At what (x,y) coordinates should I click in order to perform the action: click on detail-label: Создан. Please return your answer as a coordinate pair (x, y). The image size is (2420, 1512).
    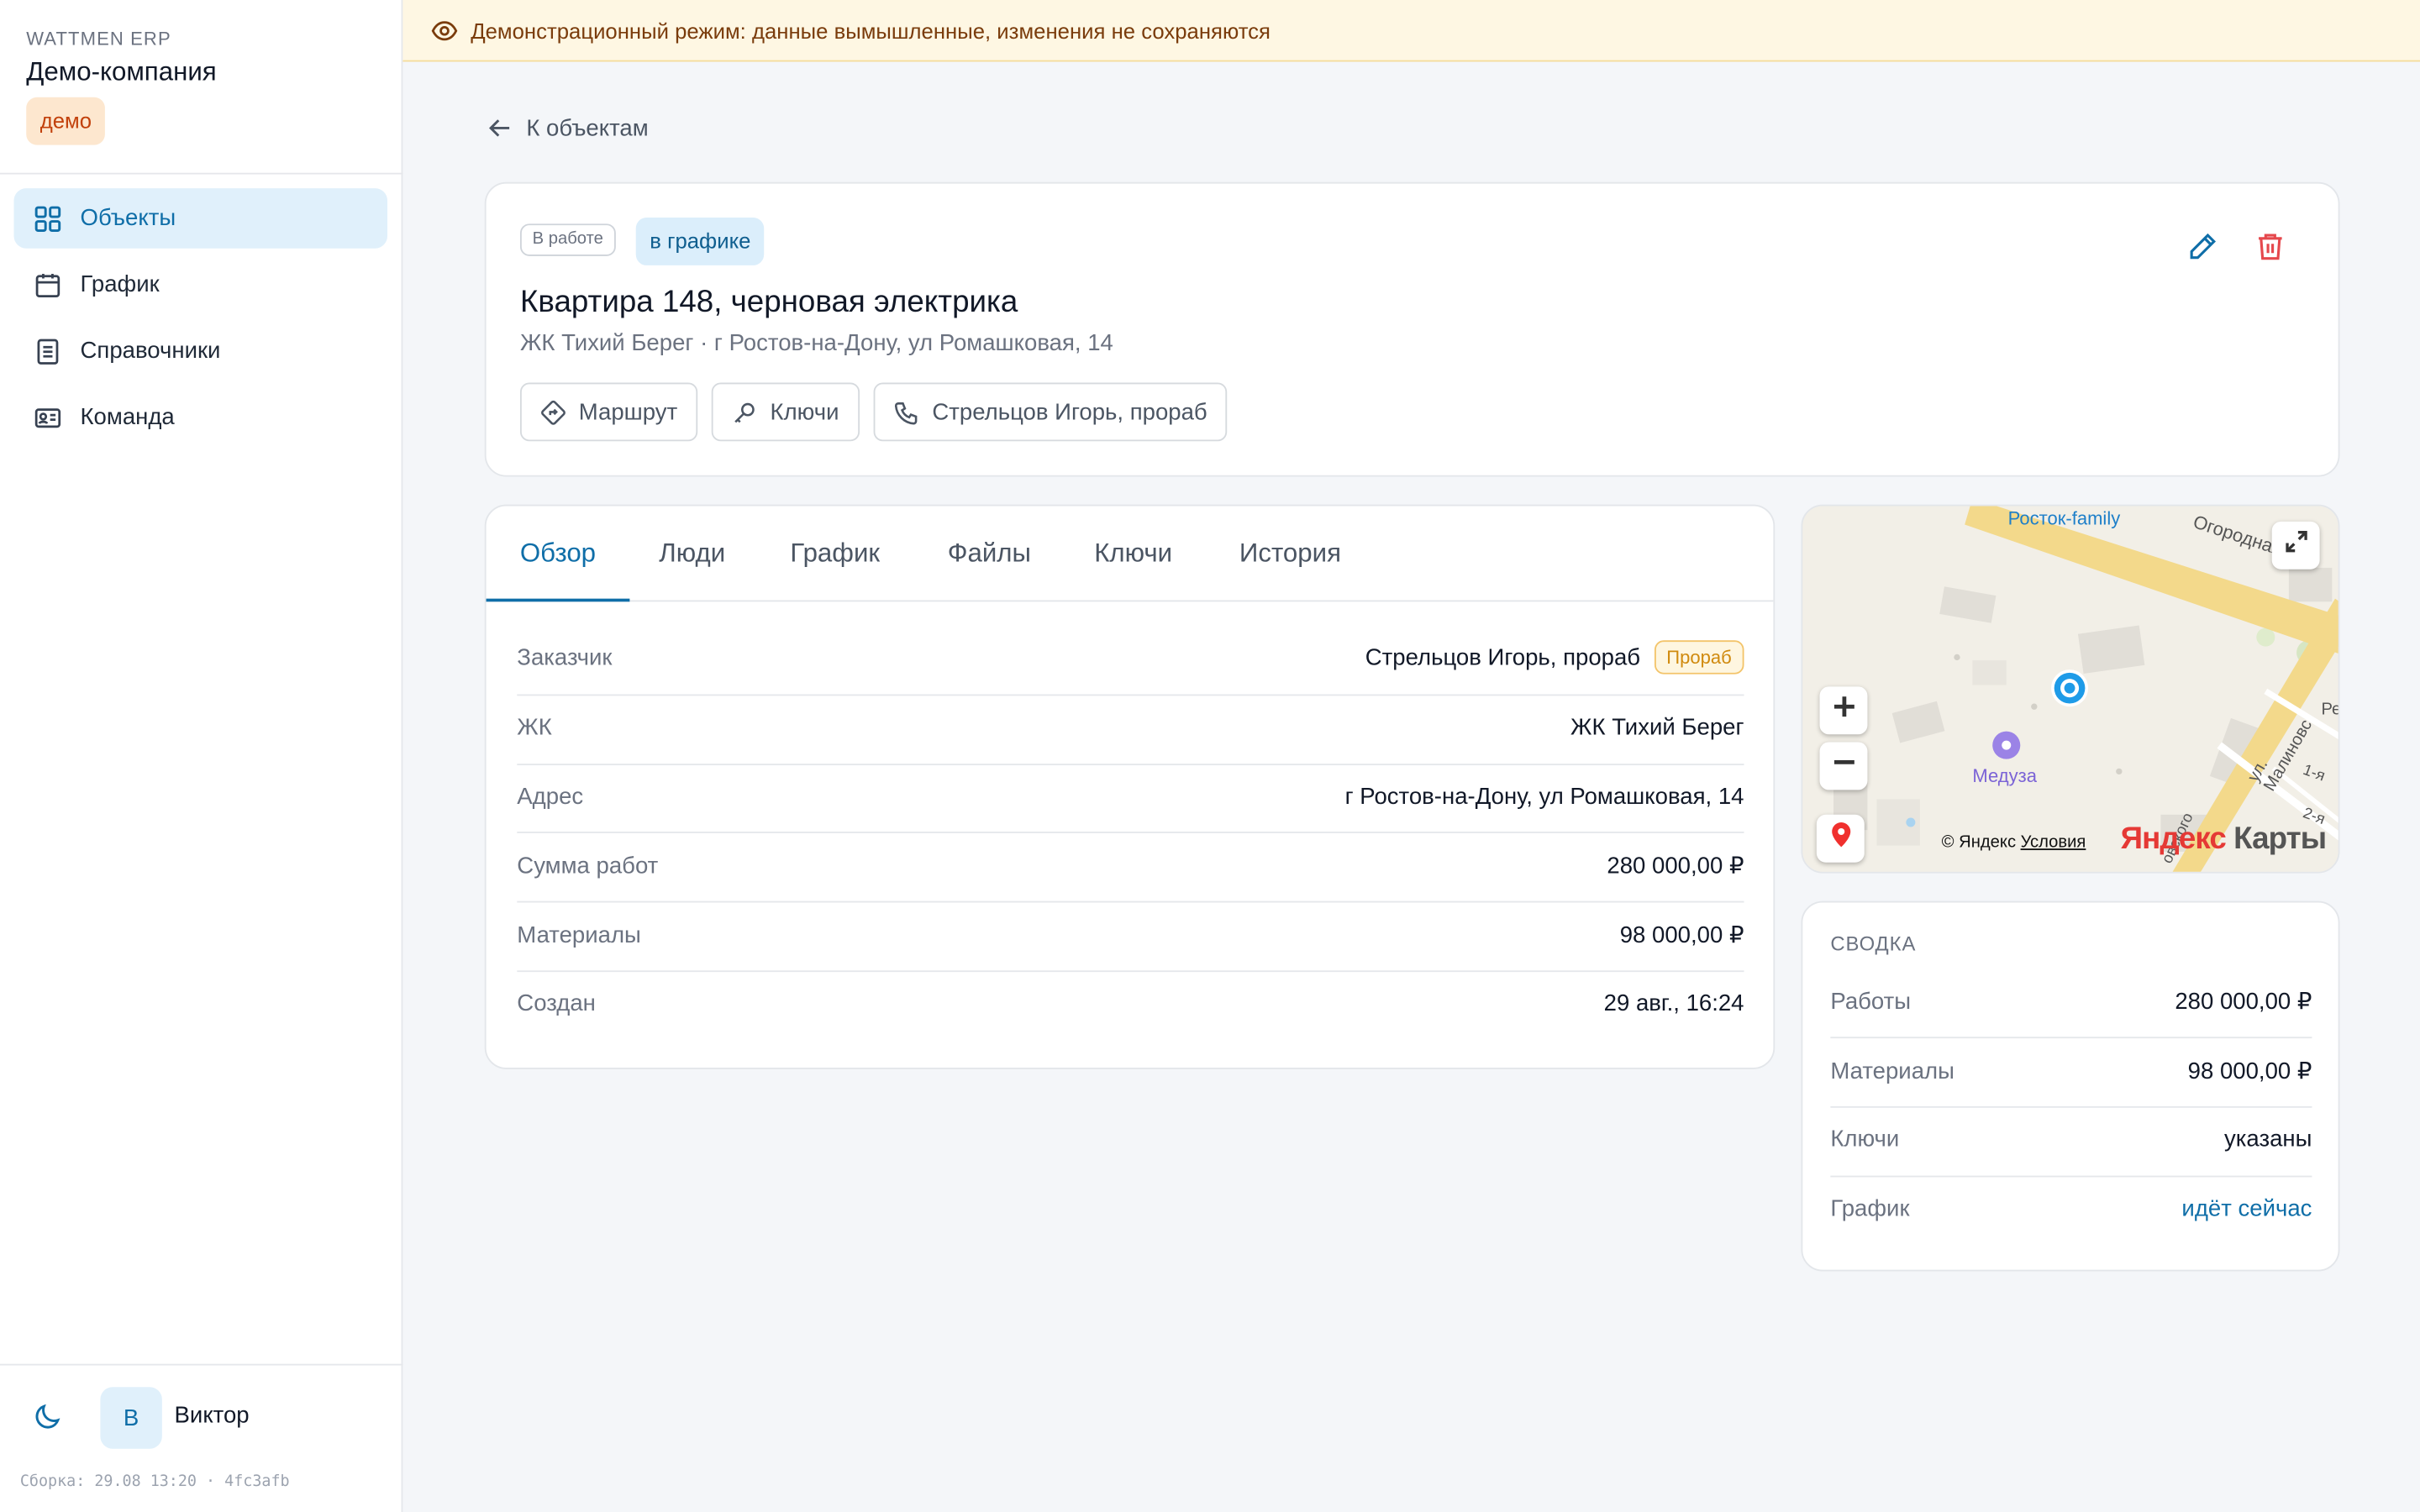
    Looking at the image, I should click on (556, 1003).